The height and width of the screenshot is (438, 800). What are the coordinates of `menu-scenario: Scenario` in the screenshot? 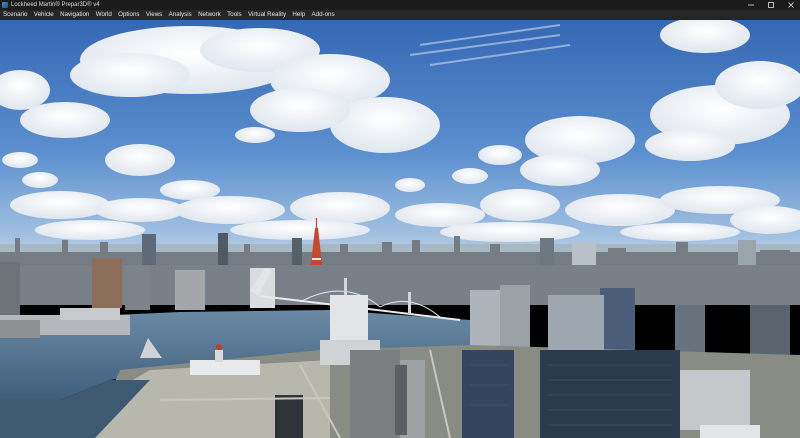 It's located at (15, 15).